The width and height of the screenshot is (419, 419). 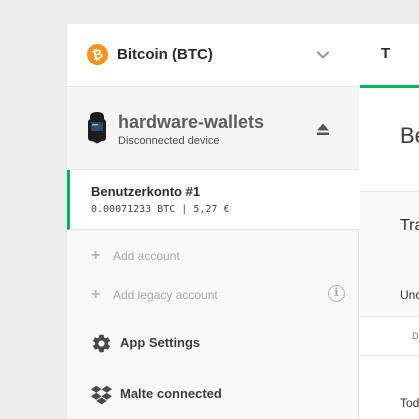 I want to click on bitcoin-logo-icon: ₿, so click(x=97, y=54).